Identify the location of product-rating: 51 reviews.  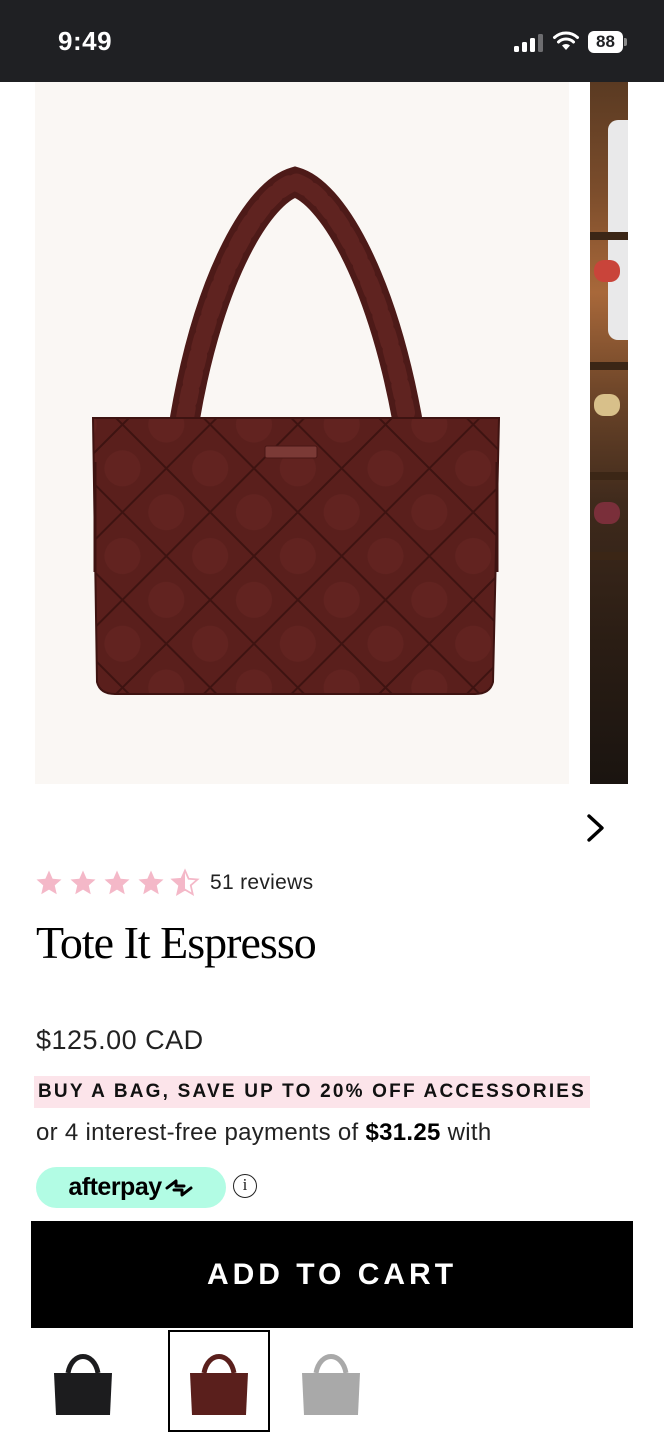
(173, 883).